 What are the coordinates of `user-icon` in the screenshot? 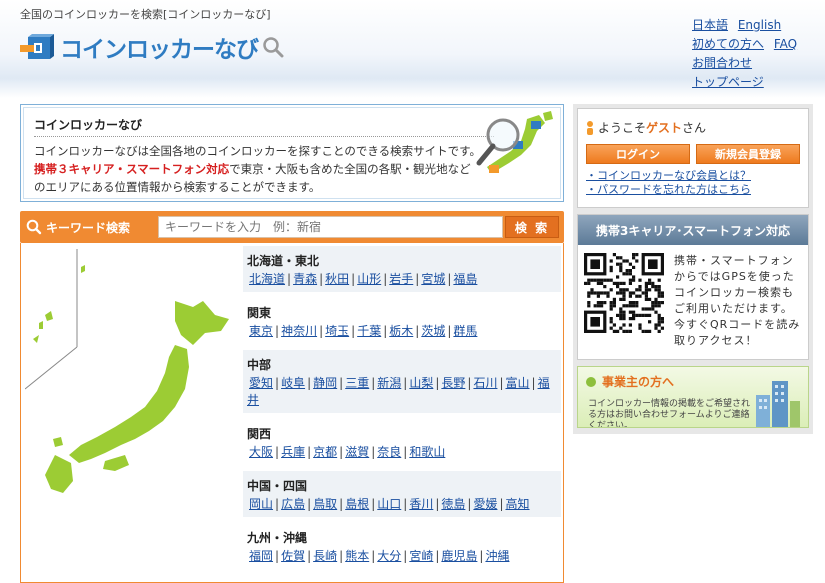 It's located at (590, 127).